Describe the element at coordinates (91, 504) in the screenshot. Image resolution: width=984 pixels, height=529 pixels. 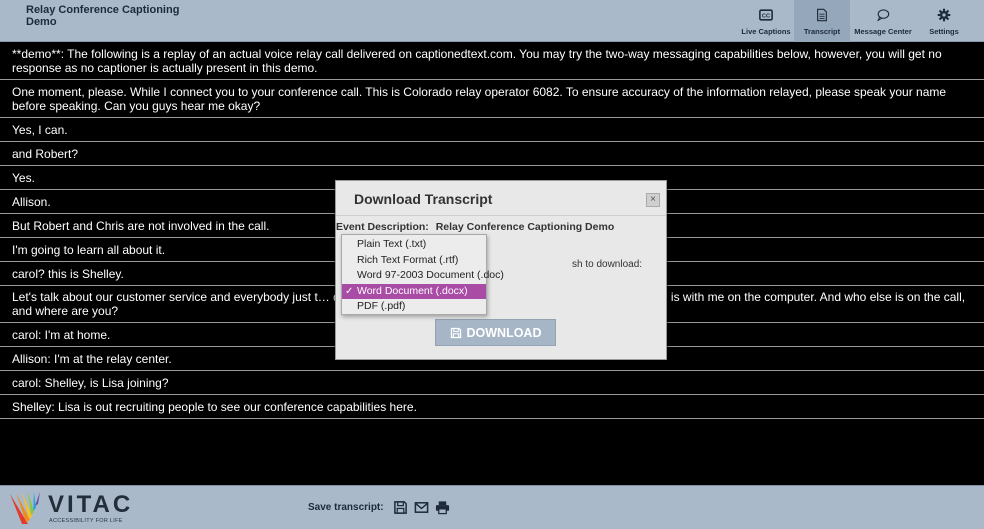
I see `logo-wordmark: VITAC` at that location.